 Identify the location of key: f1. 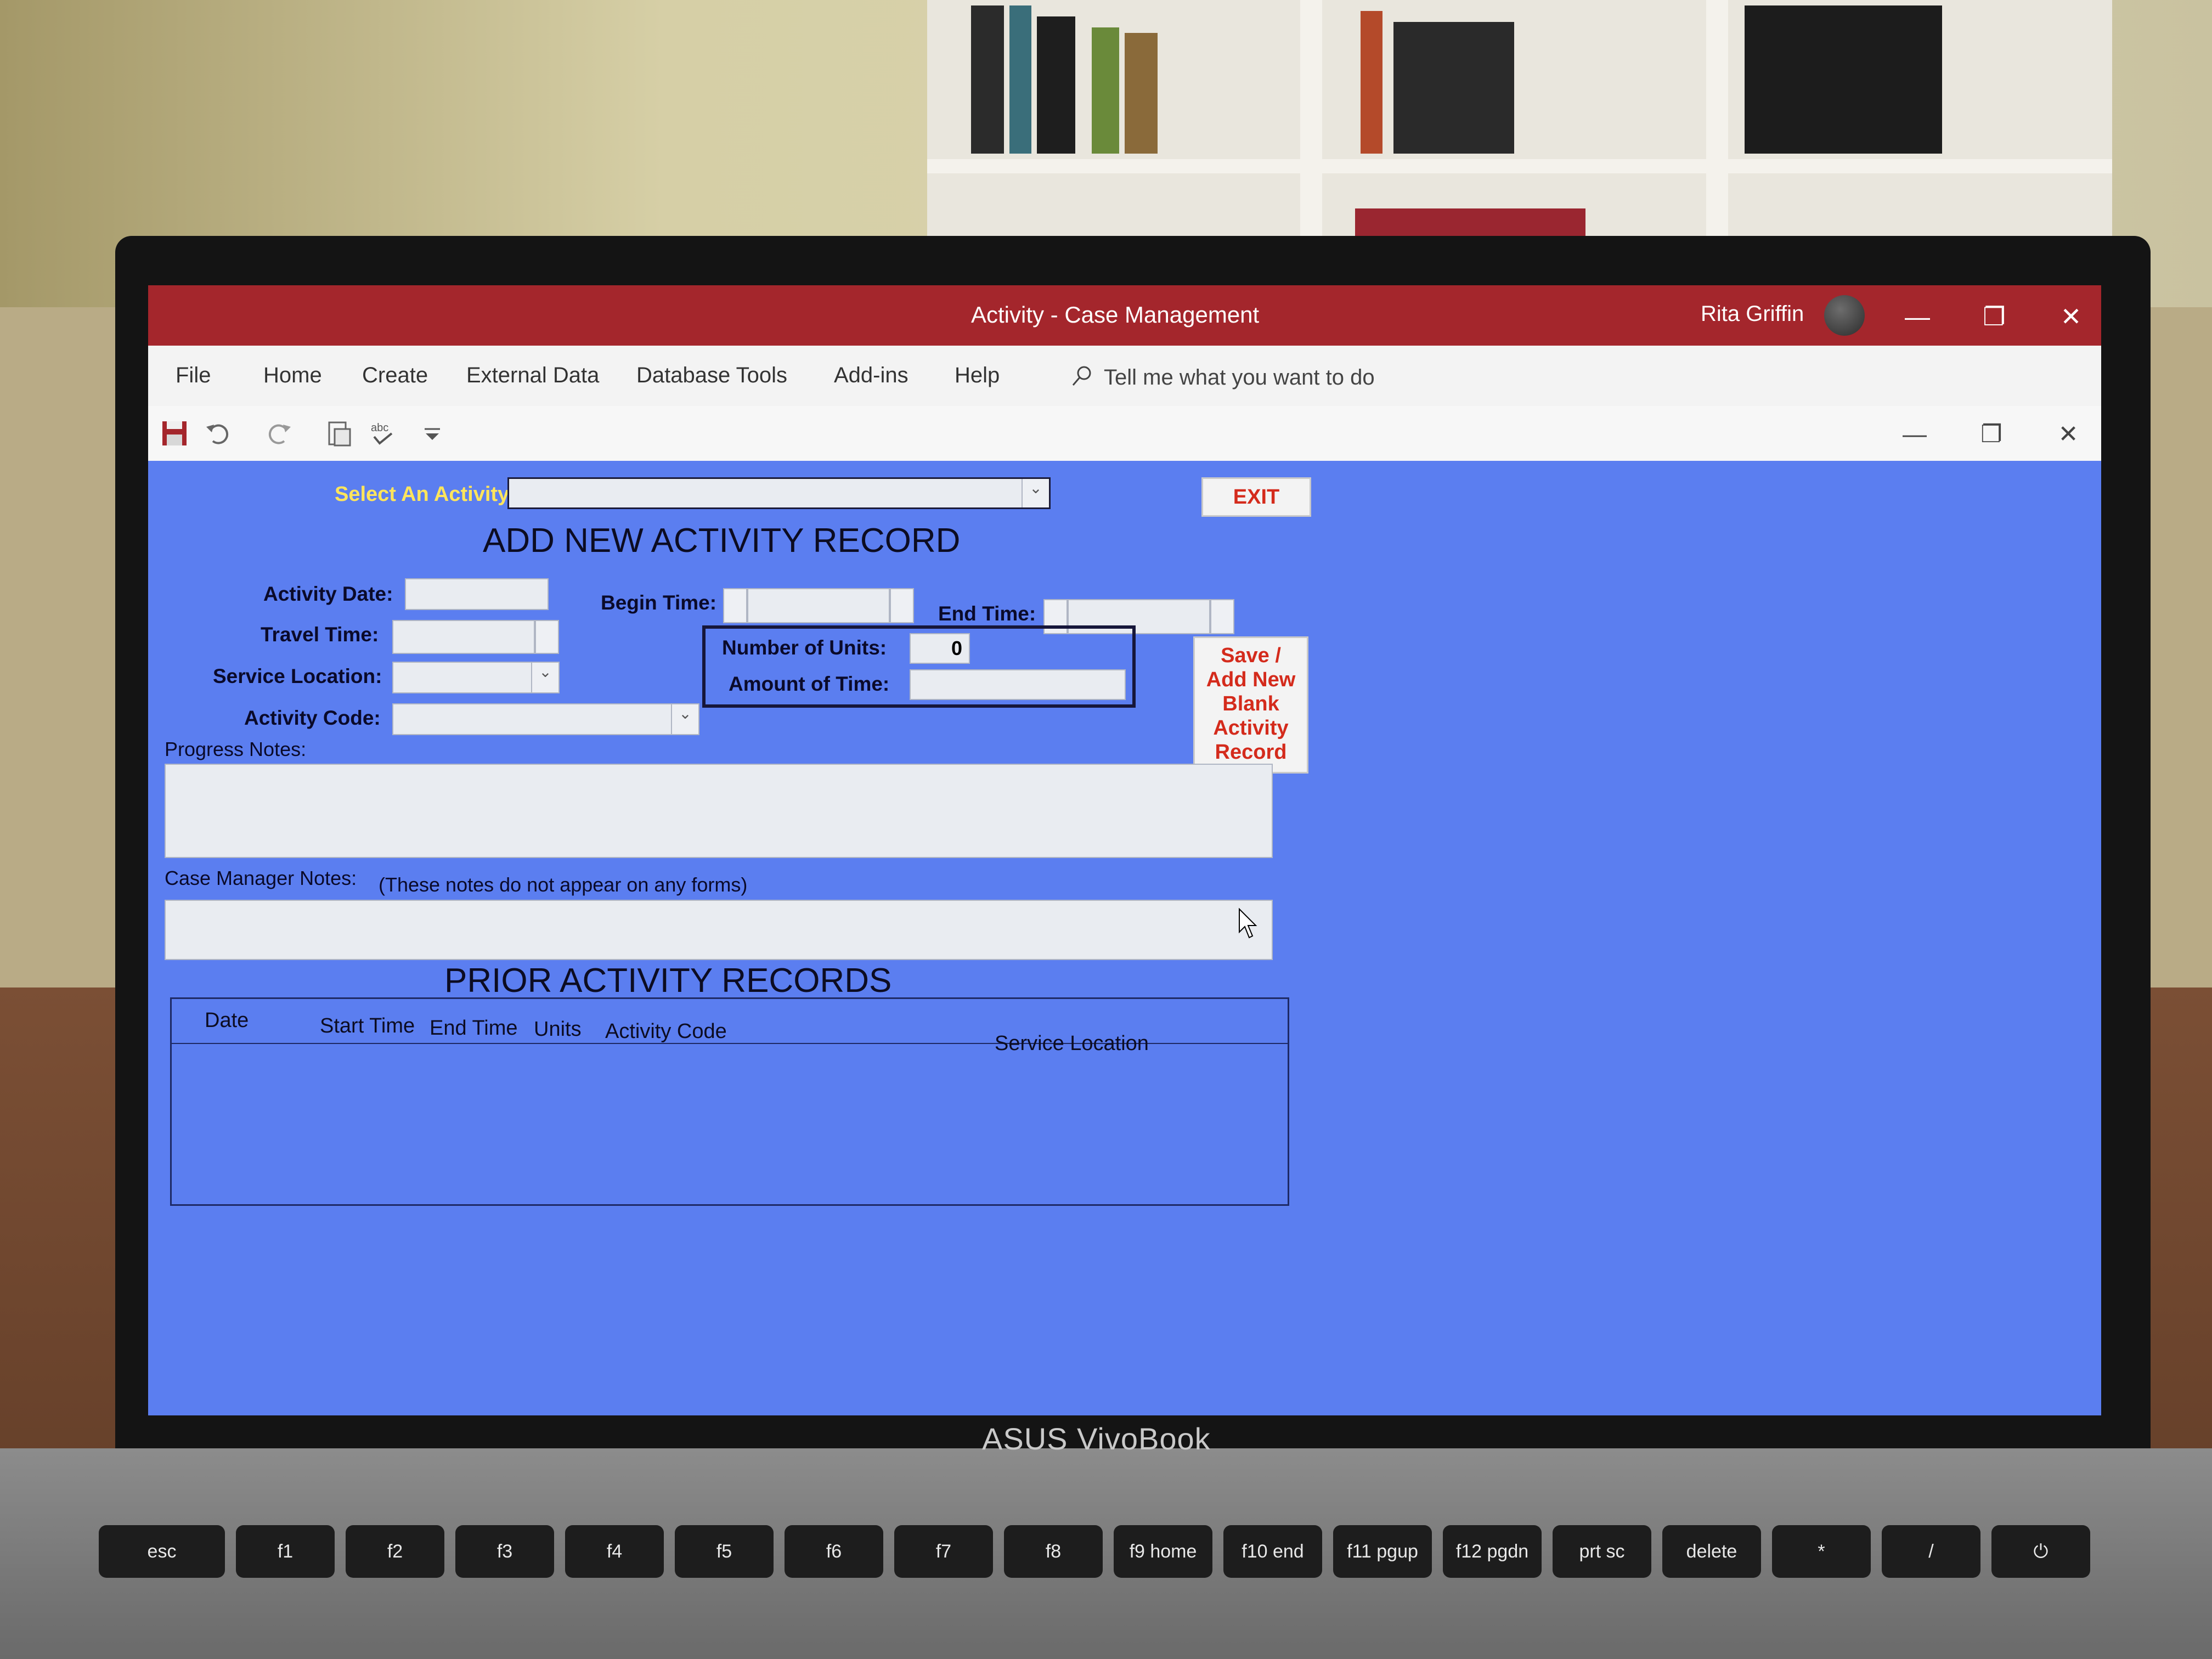
(285, 1551).